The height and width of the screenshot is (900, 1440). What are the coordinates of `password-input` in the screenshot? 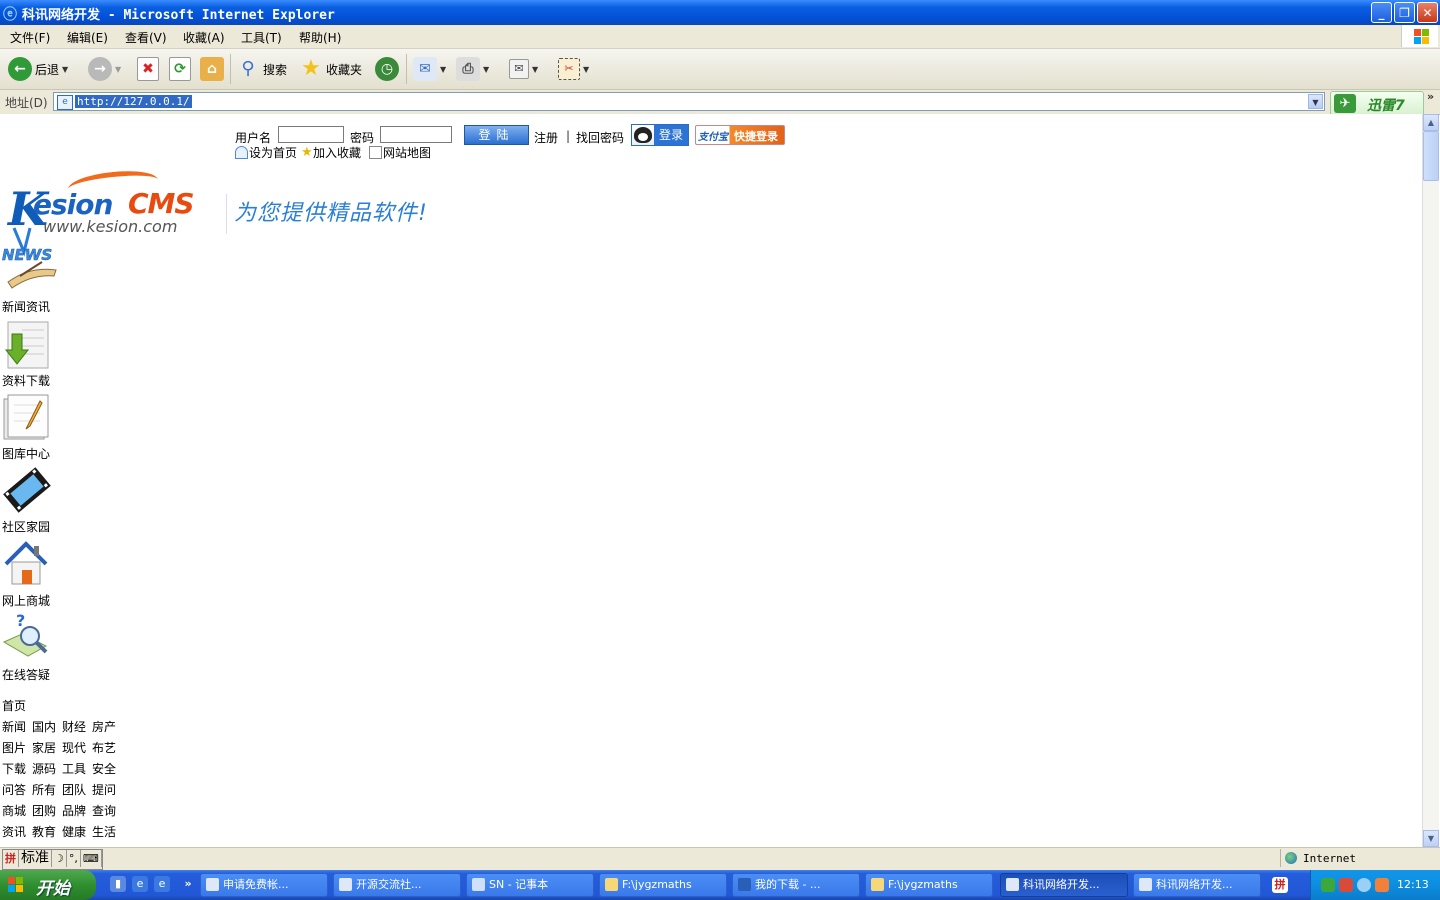 It's located at (416, 134).